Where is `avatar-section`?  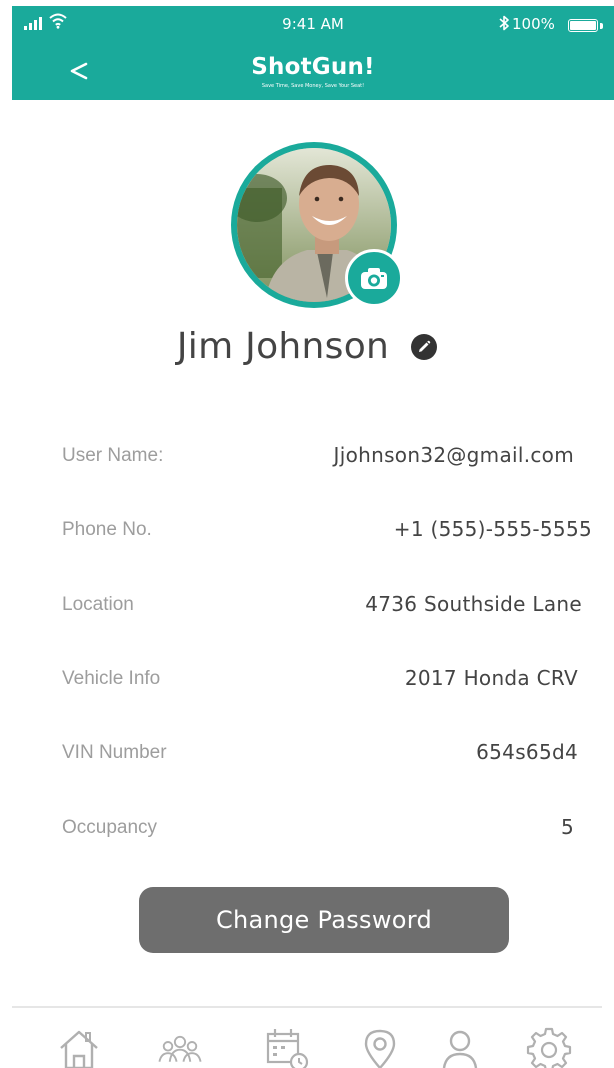
avatar-section is located at coordinates (317, 225).